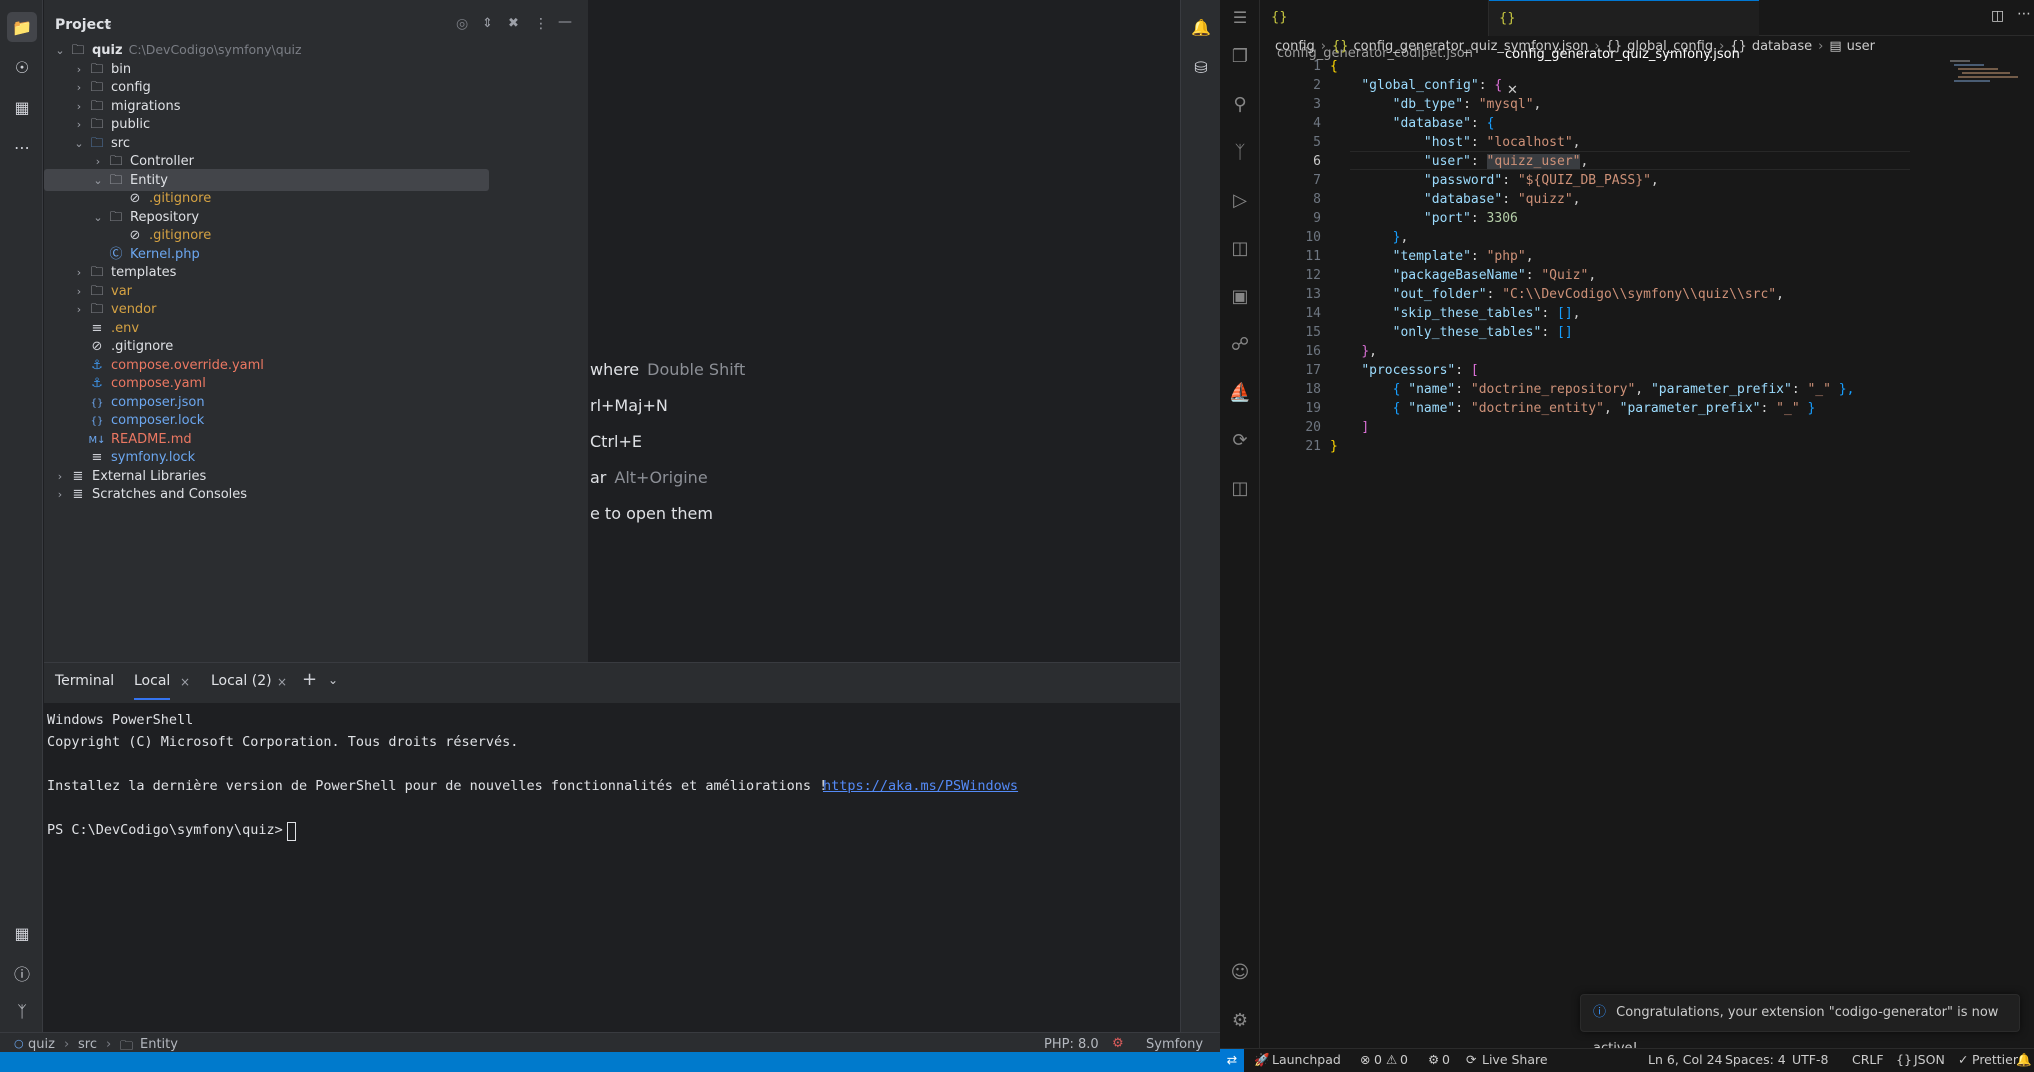 The width and height of the screenshot is (2034, 1072). I want to click on tree-item-label: Repository, so click(165, 217).